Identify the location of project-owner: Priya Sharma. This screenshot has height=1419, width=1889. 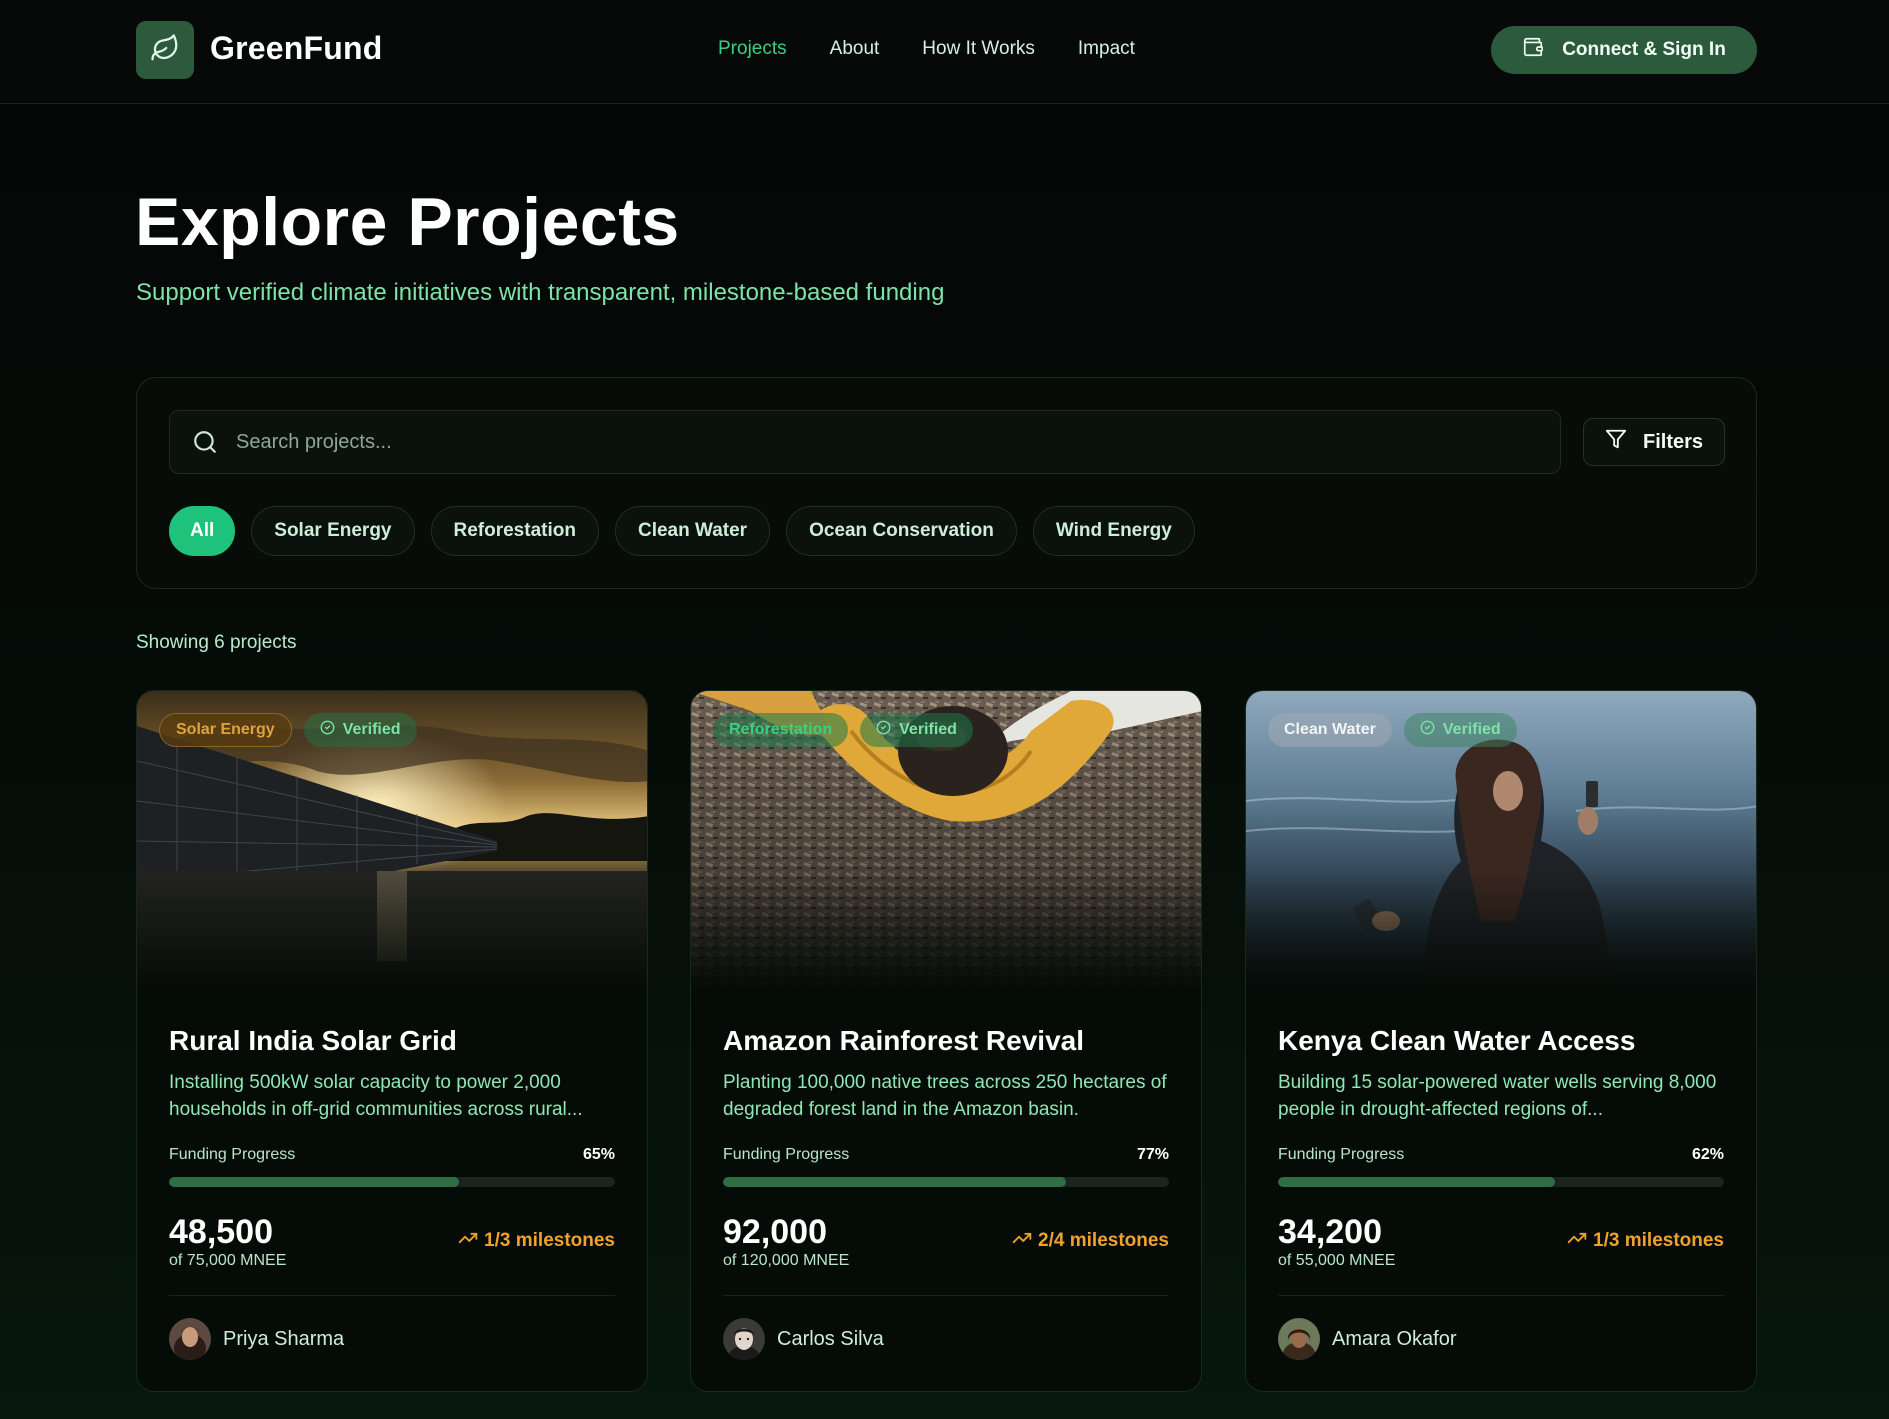
(283, 1339).